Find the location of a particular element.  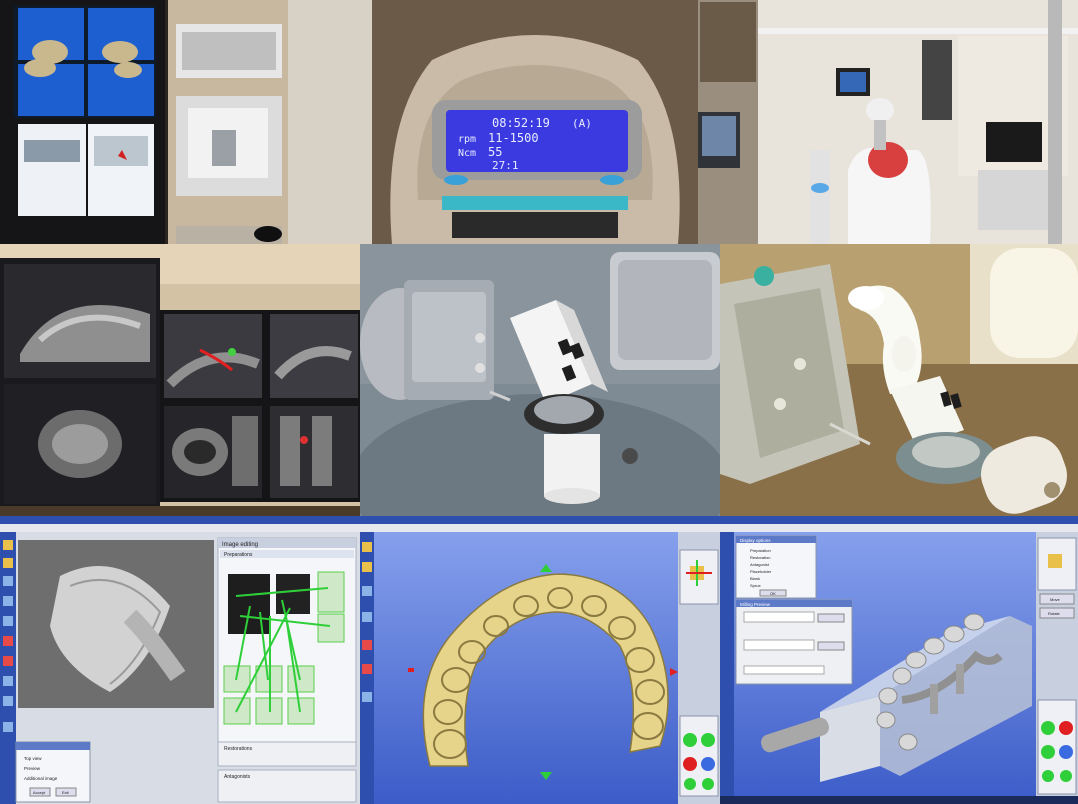

photo-implant-motor-display: 08:52:19 (A) rpm 11-1500 Ncm 55 27:1 is located at coordinates (535, 122).